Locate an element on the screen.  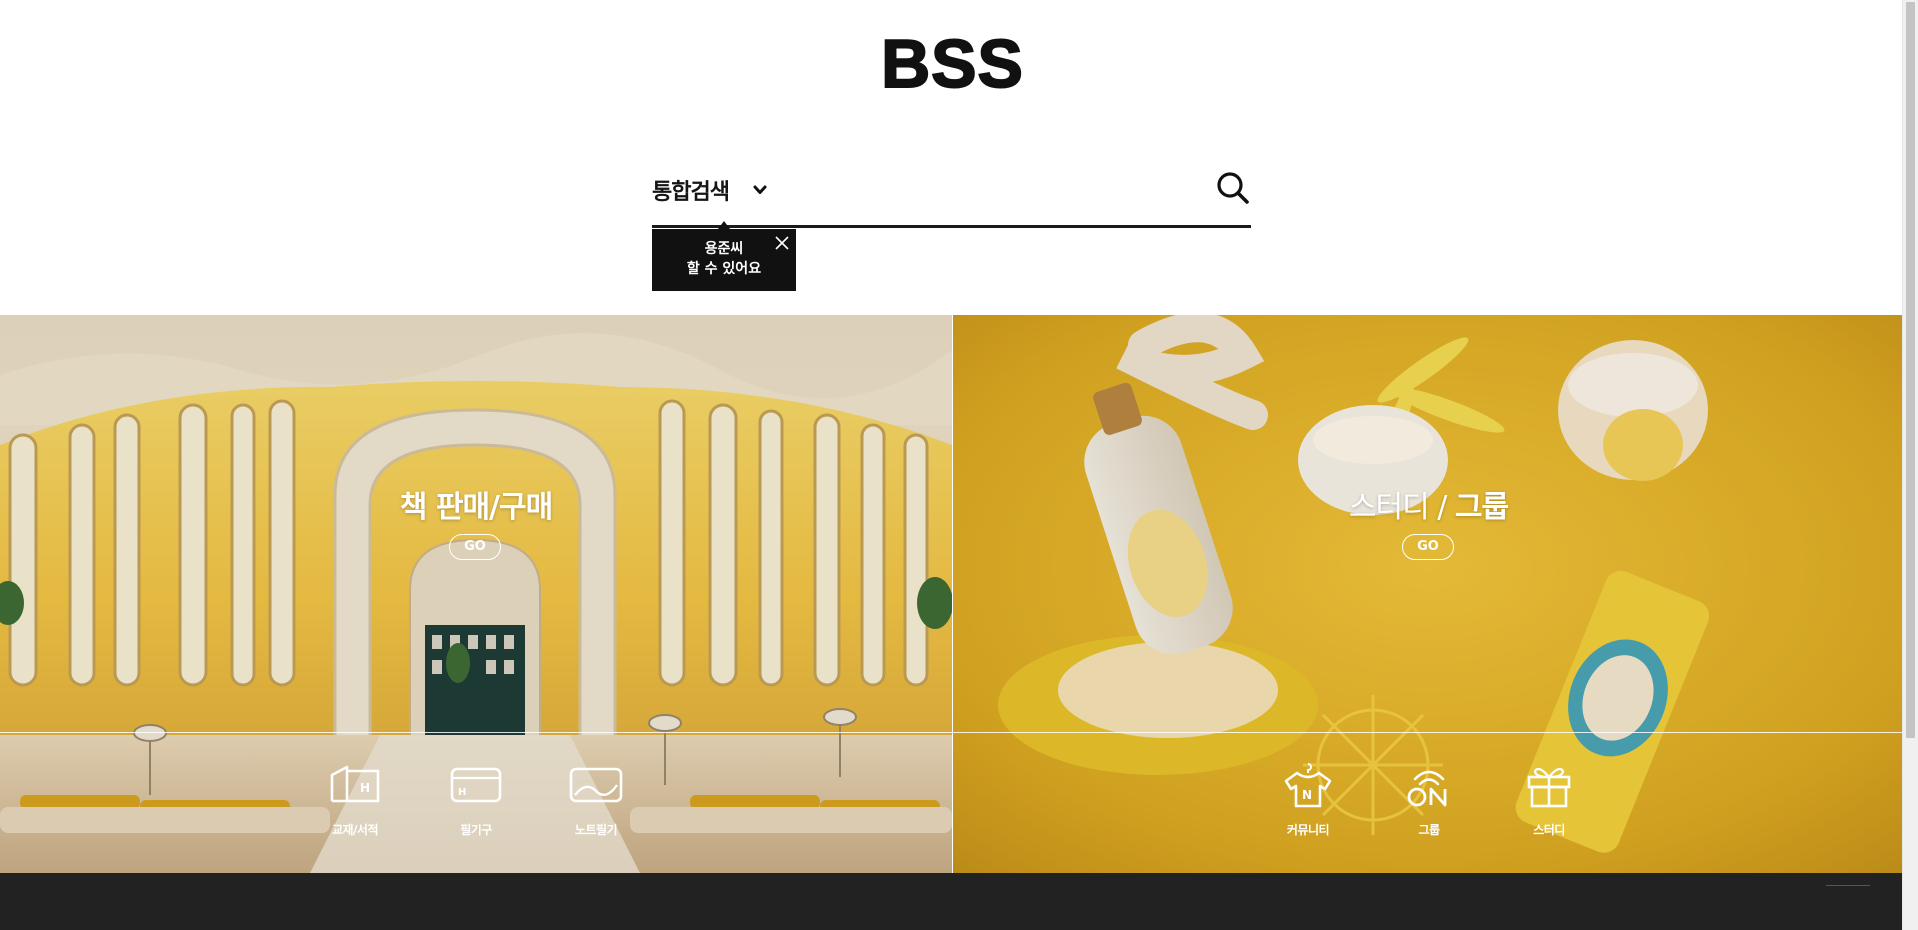
quick-link-label: 스터디 is located at coordinates (1549, 830).